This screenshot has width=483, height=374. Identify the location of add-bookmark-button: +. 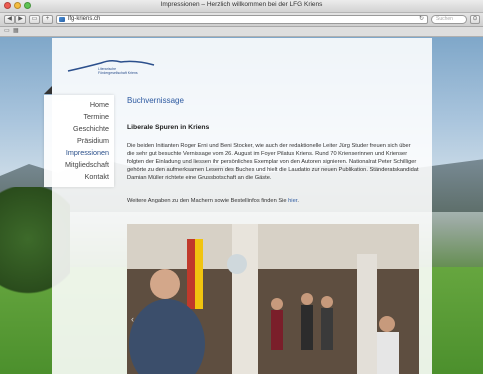
(47, 19).